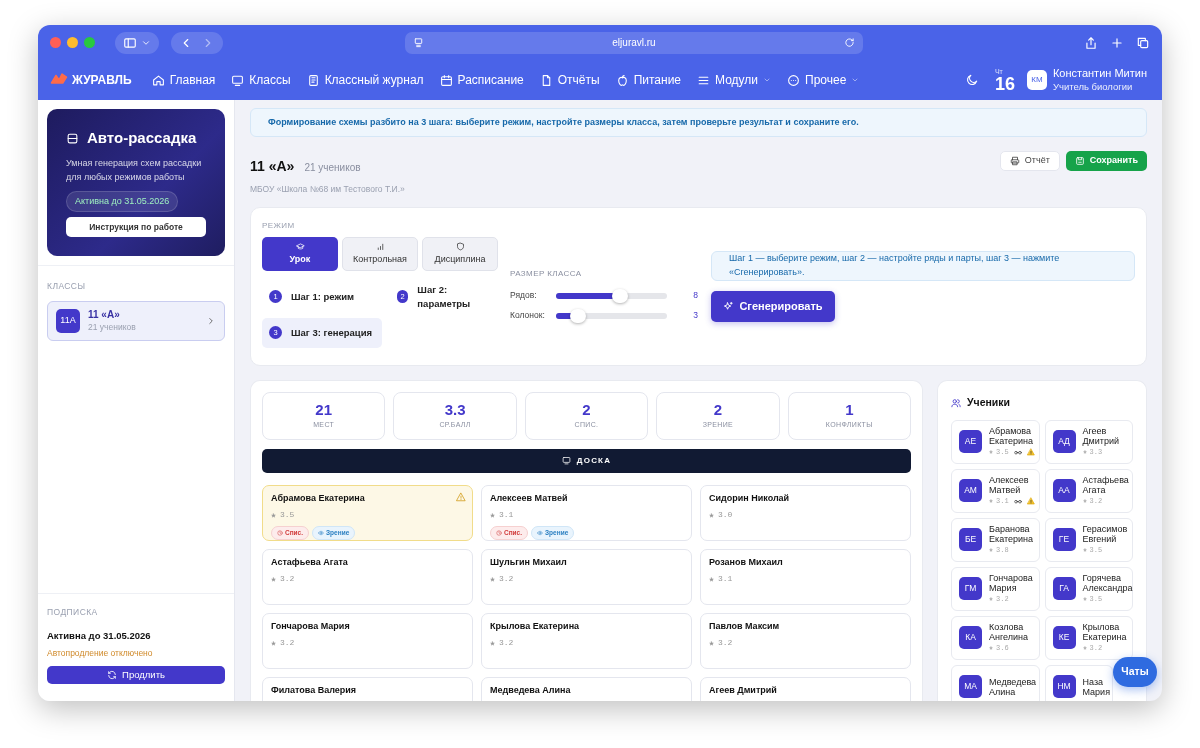 This screenshot has width=1200, height=748. Describe the element at coordinates (1029, 161) in the screenshot. I see `report-button: Отчёт` at that location.